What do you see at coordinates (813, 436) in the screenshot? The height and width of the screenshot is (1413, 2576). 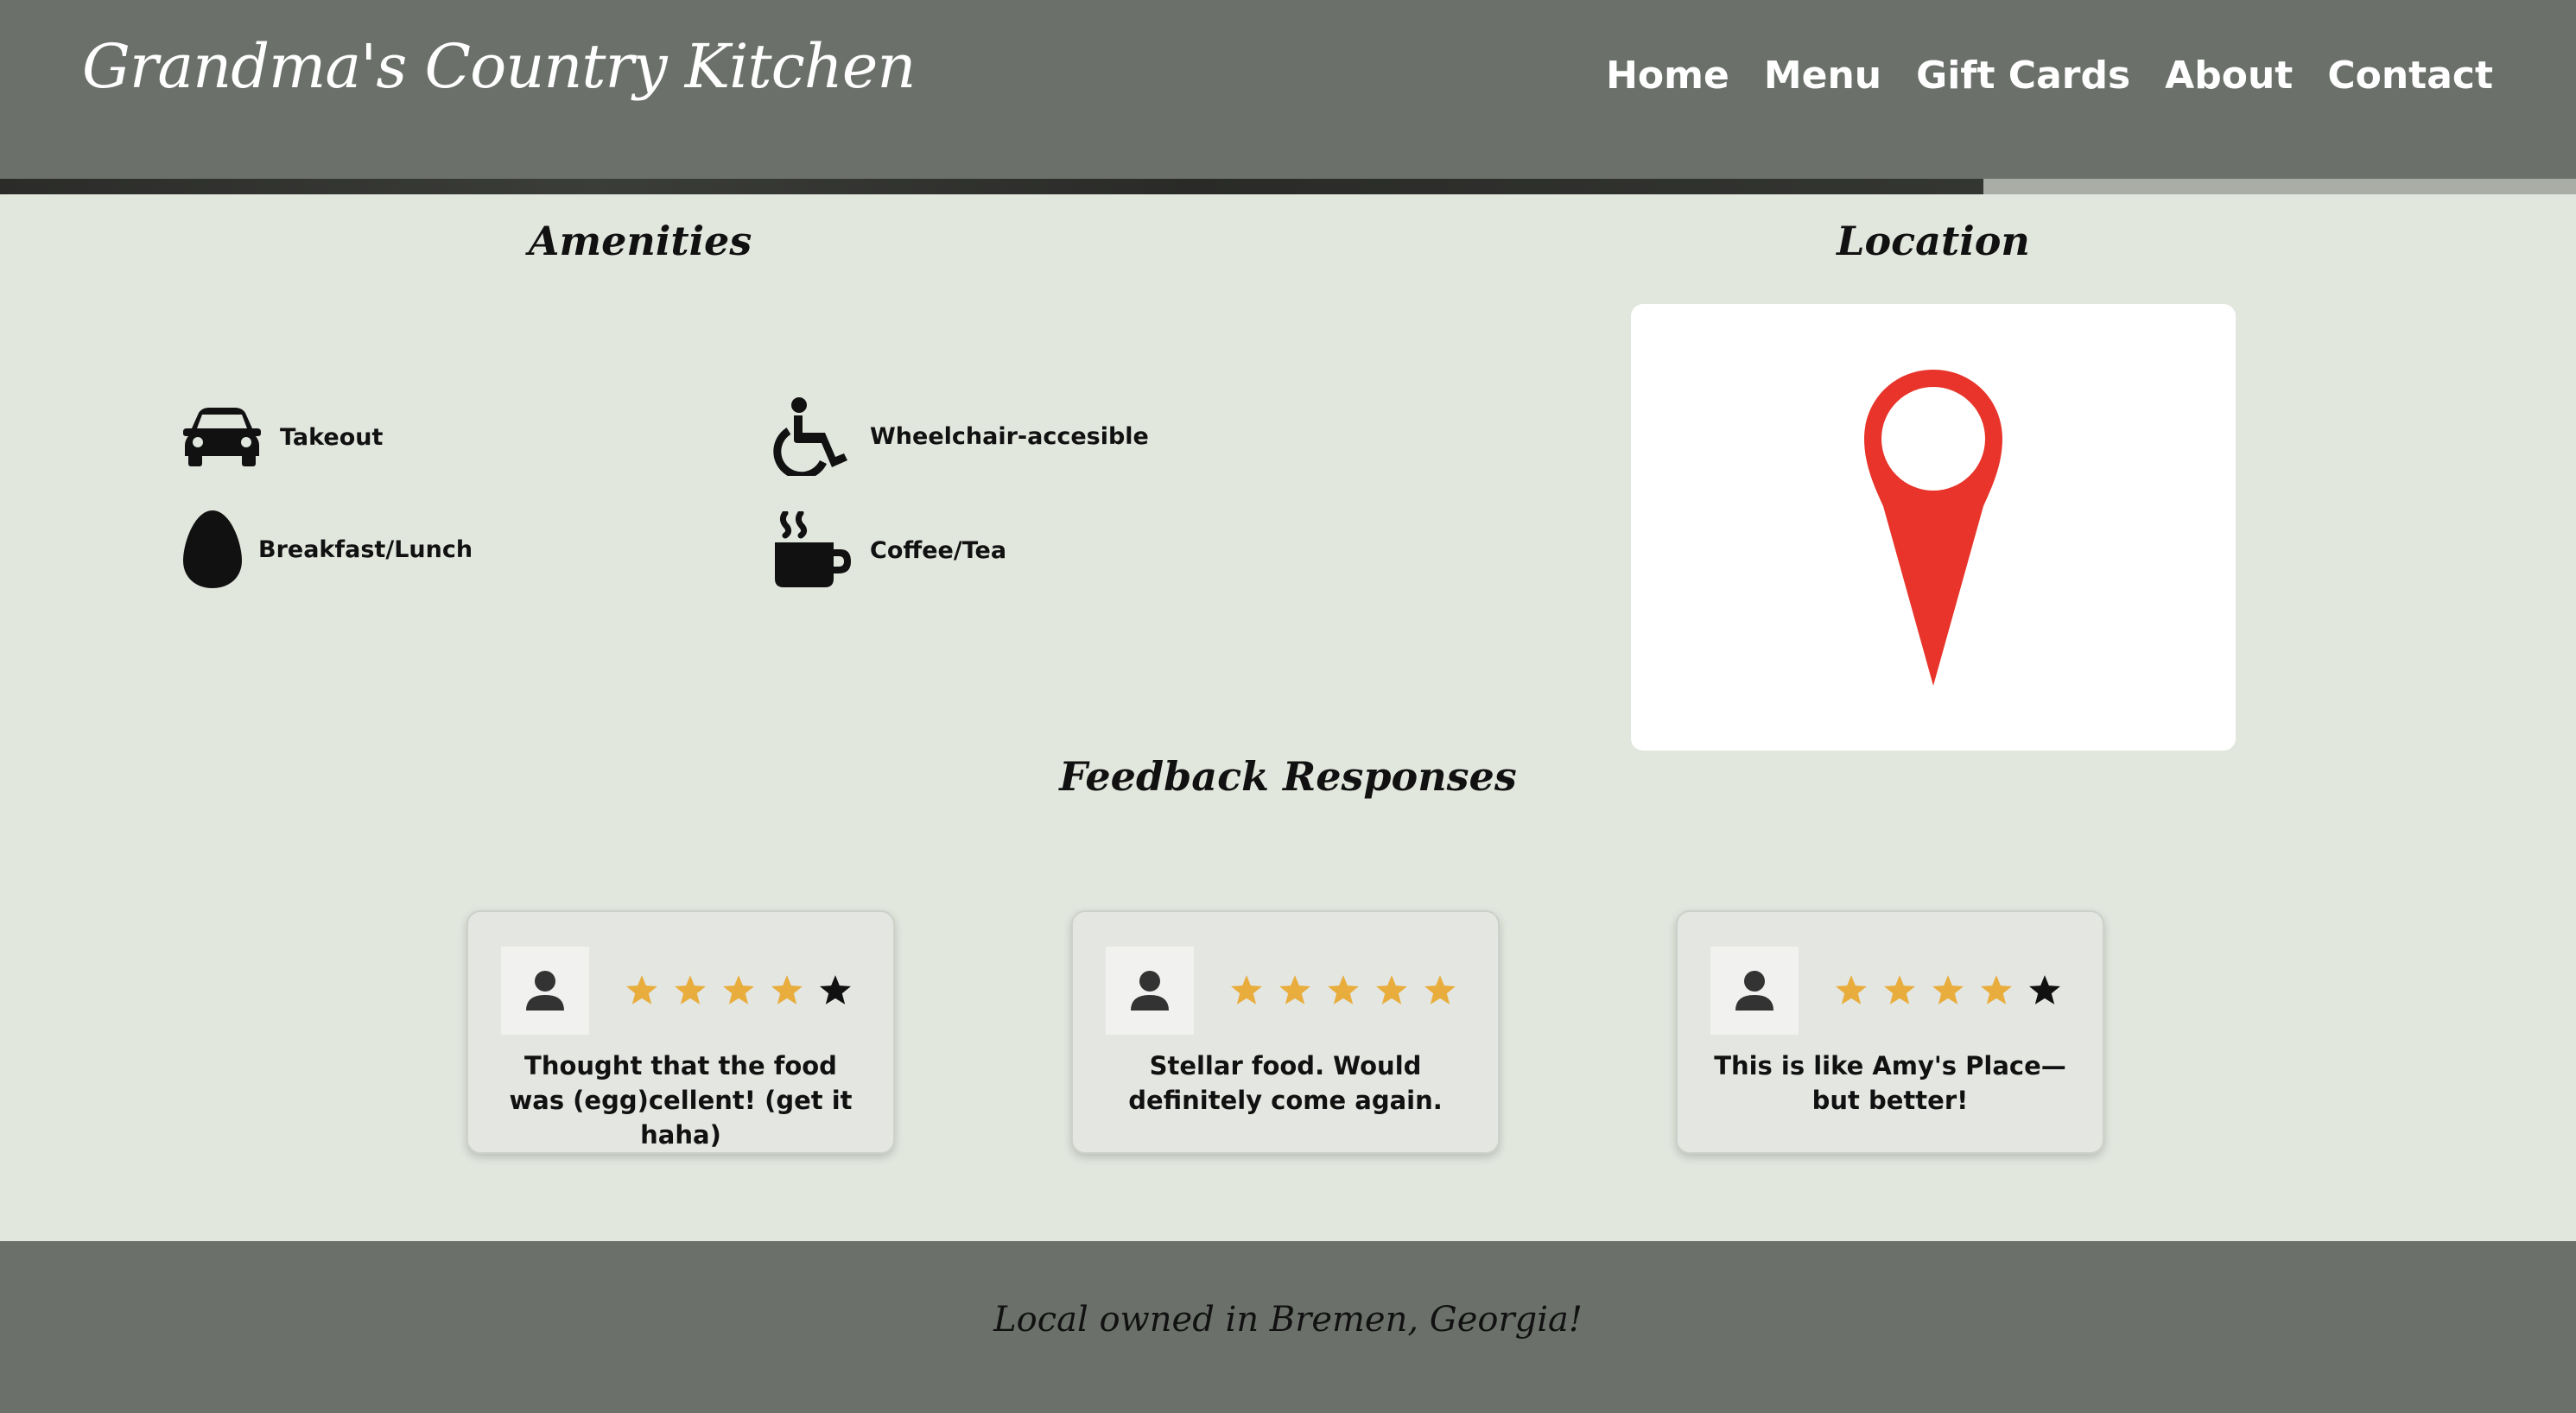 I see `wheelchair-icon` at bounding box center [813, 436].